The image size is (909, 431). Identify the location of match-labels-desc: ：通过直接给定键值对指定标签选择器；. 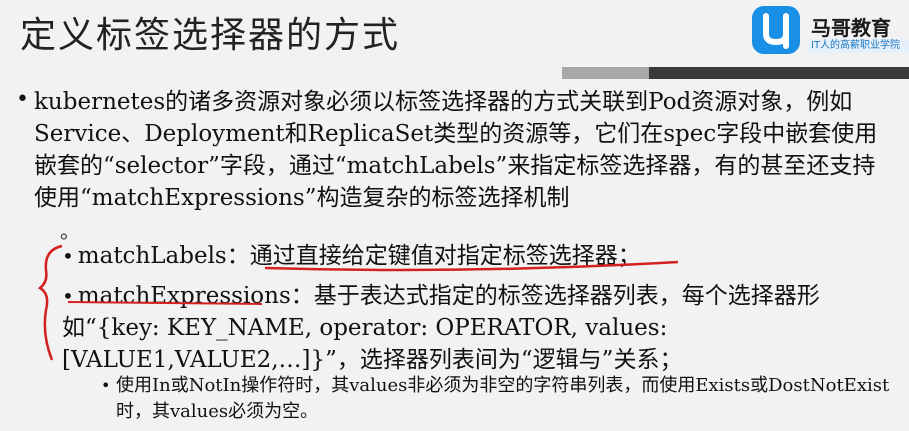
(433, 256).